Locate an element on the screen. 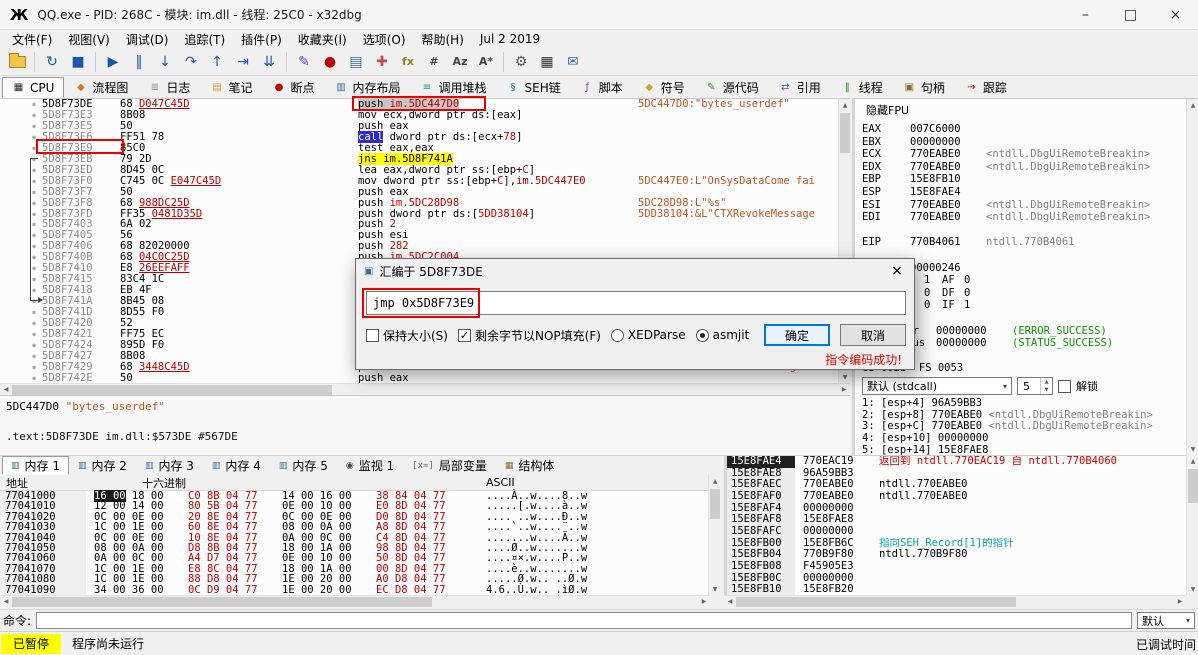  disasm-row: ● 5D8F742E 50 push eax is located at coordinates (425, 377).